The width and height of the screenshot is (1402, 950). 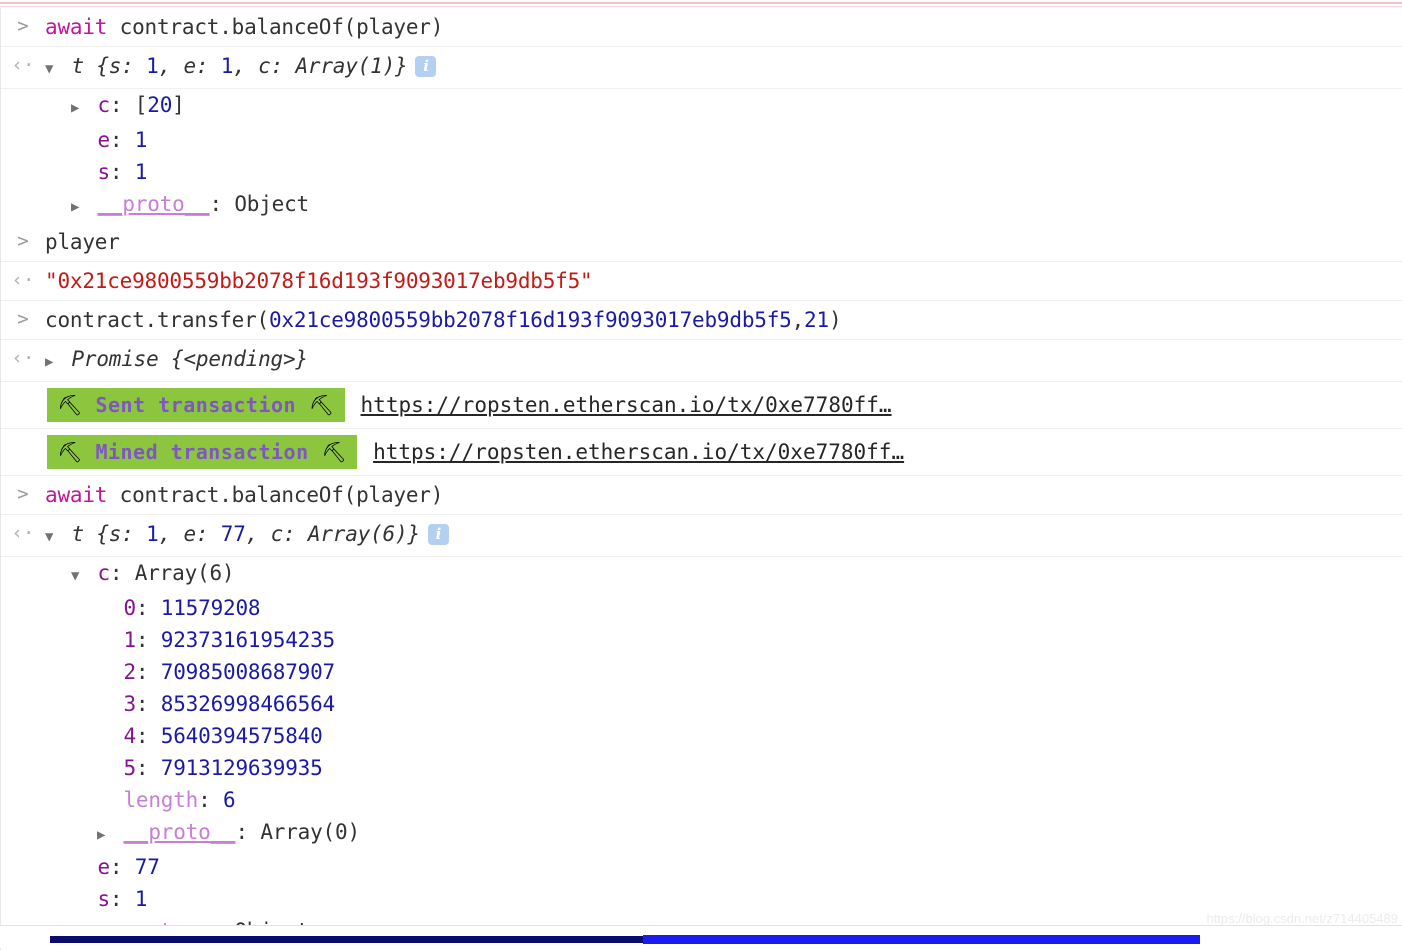 What do you see at coordinates (247, 672) in the screenshot?
I see `property-value: 70985008687907` at bounding box center [247, 672].